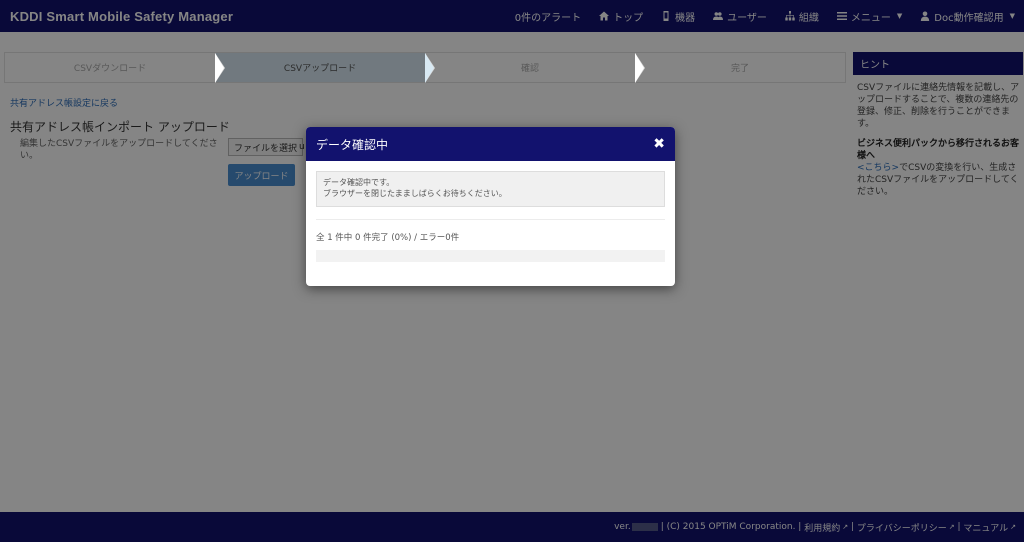 Image resolution: width=1024 pixels, height=542 pixels. What do you see at coordinates (352, 144) in the screenshot?
I see `modal-title: データ確認中` at bounding box center [352, 144].